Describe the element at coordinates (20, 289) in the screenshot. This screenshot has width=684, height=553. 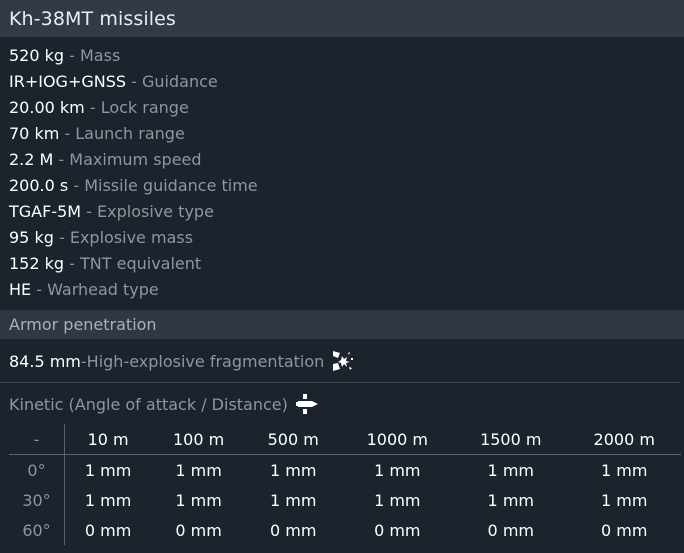
I see `stat-value: HE` at that location.